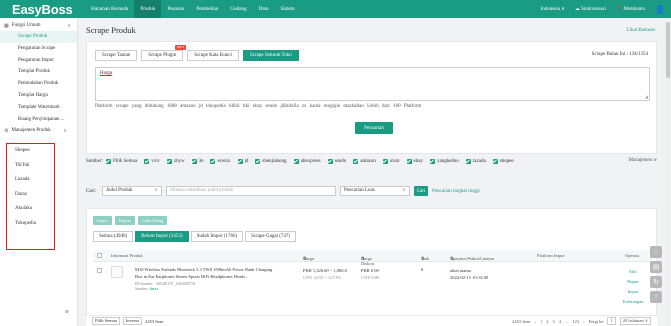 This screenshot has width=671, height=326. What do you see at coordinates (271, 236) in the screenshot?
I see `tab-failed: Scrape Gagal (747)` at bounding box center [271, 236].